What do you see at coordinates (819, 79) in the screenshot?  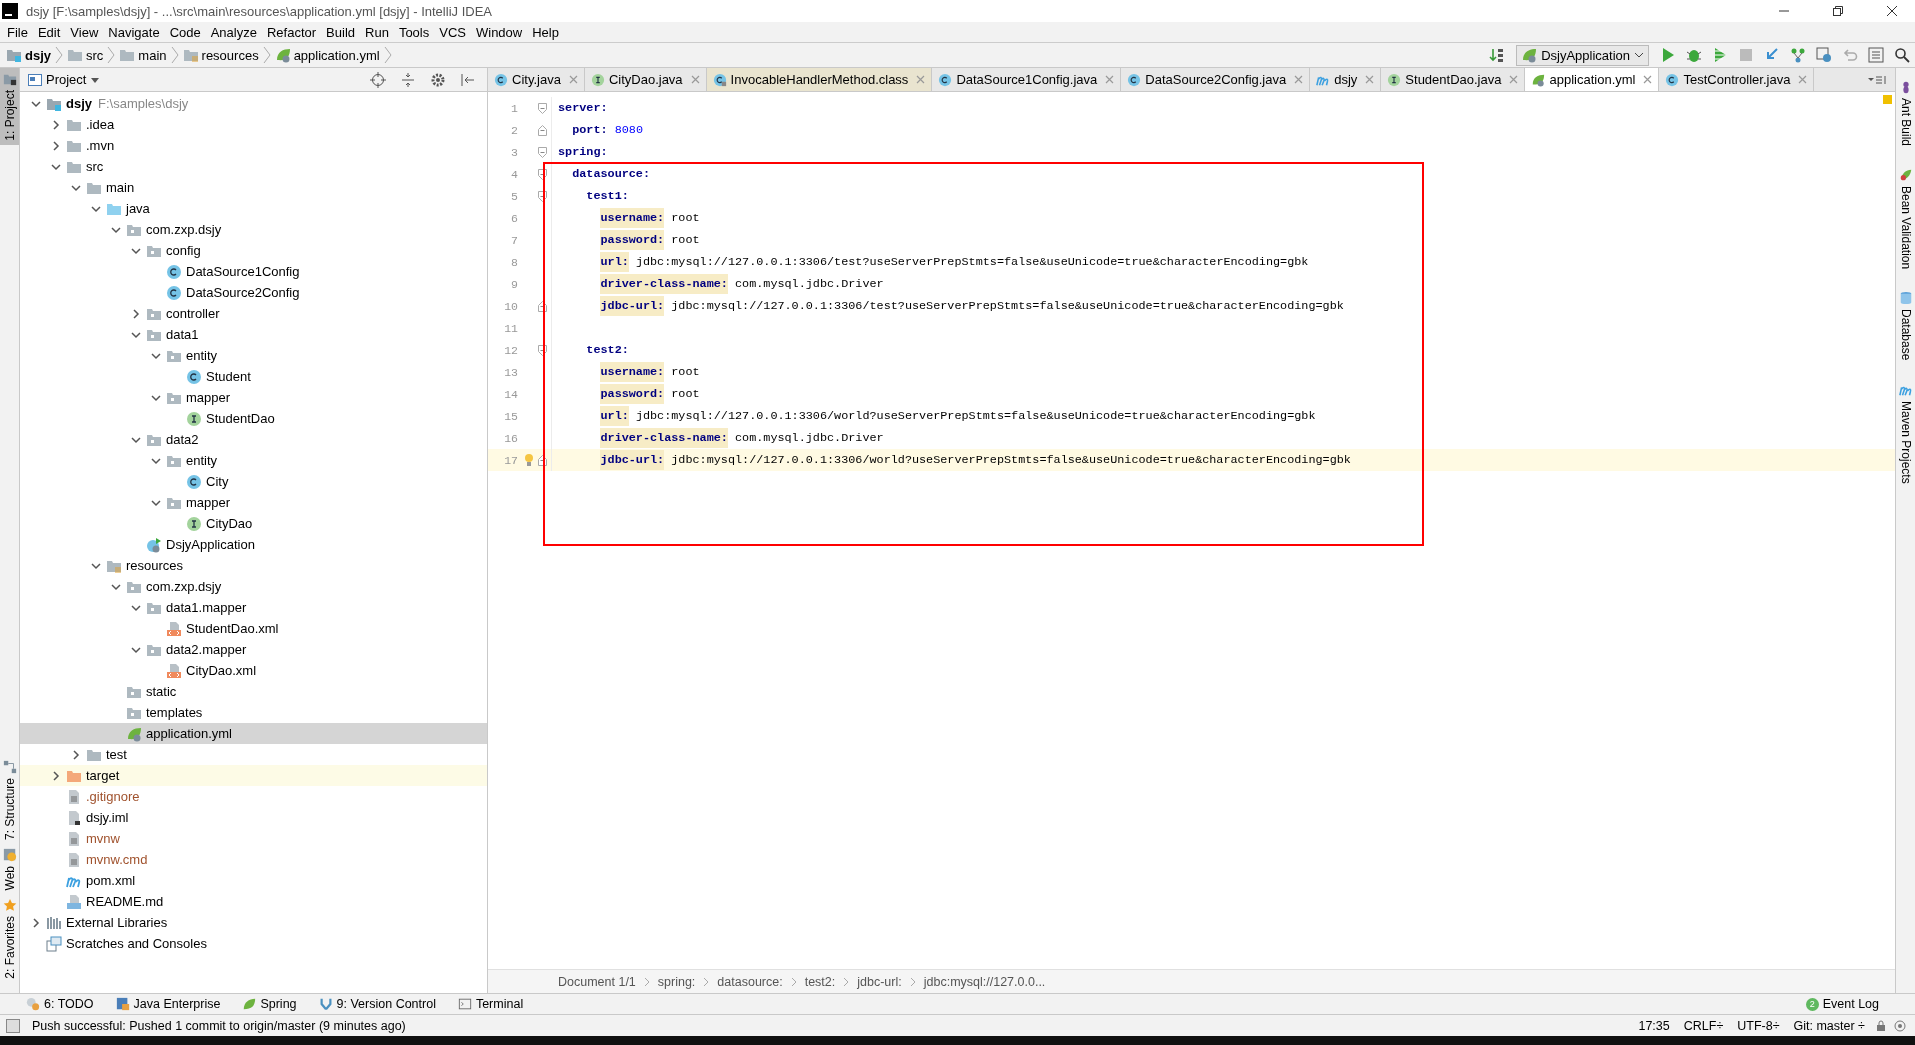 I see `editor-tab: InvocableHandlerMethod.class` at bounding box center [819, 79].